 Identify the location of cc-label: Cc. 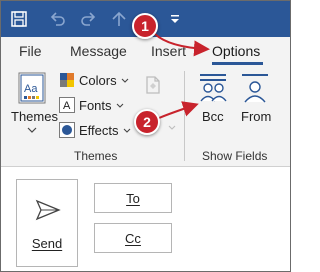
(133, 238).